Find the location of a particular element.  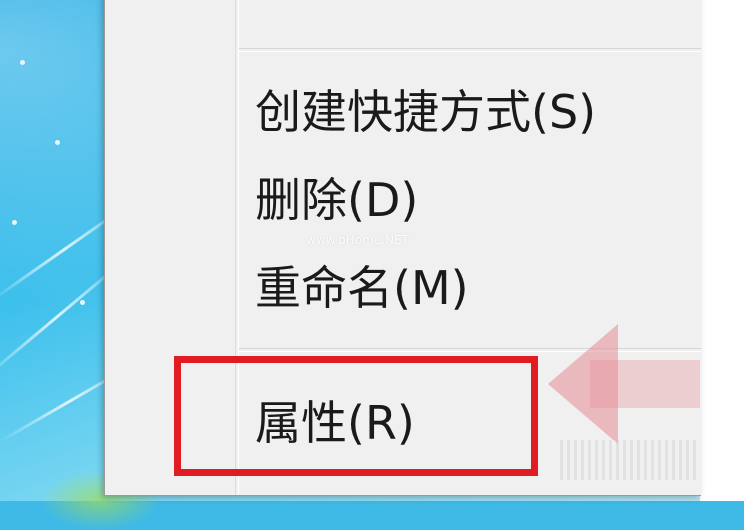

menu-artifact is located at coordinates (630, 460).